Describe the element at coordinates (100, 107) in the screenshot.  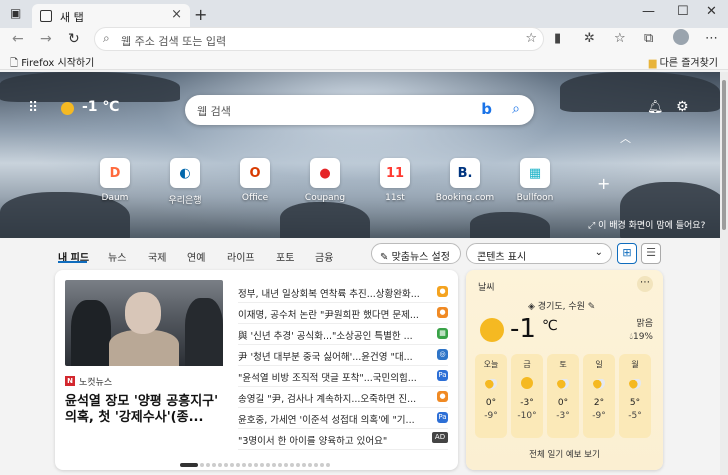
I see `header-temperature: -1 ℃` at that location.